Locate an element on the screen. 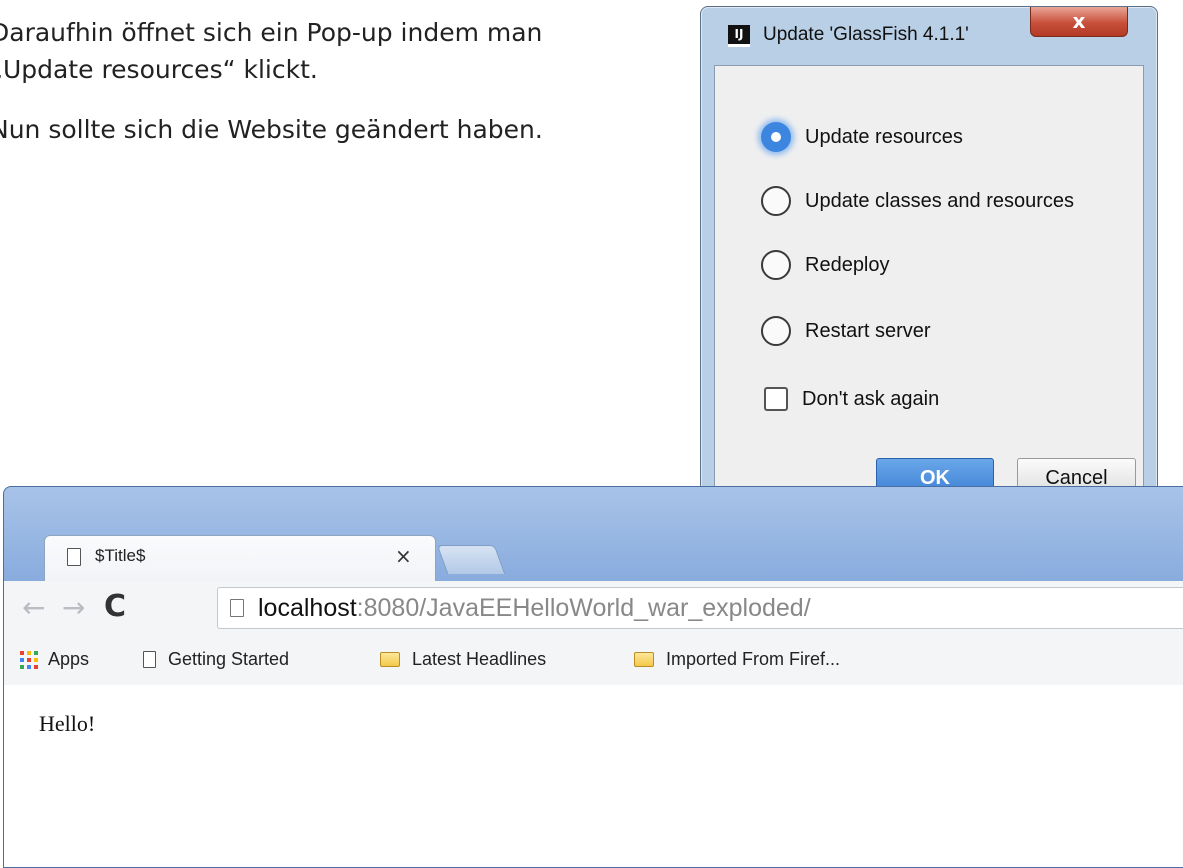 The width and height of the screenshot is (1183, 868). option-redeploy: Redeploy is located at coordinates (825, 265).